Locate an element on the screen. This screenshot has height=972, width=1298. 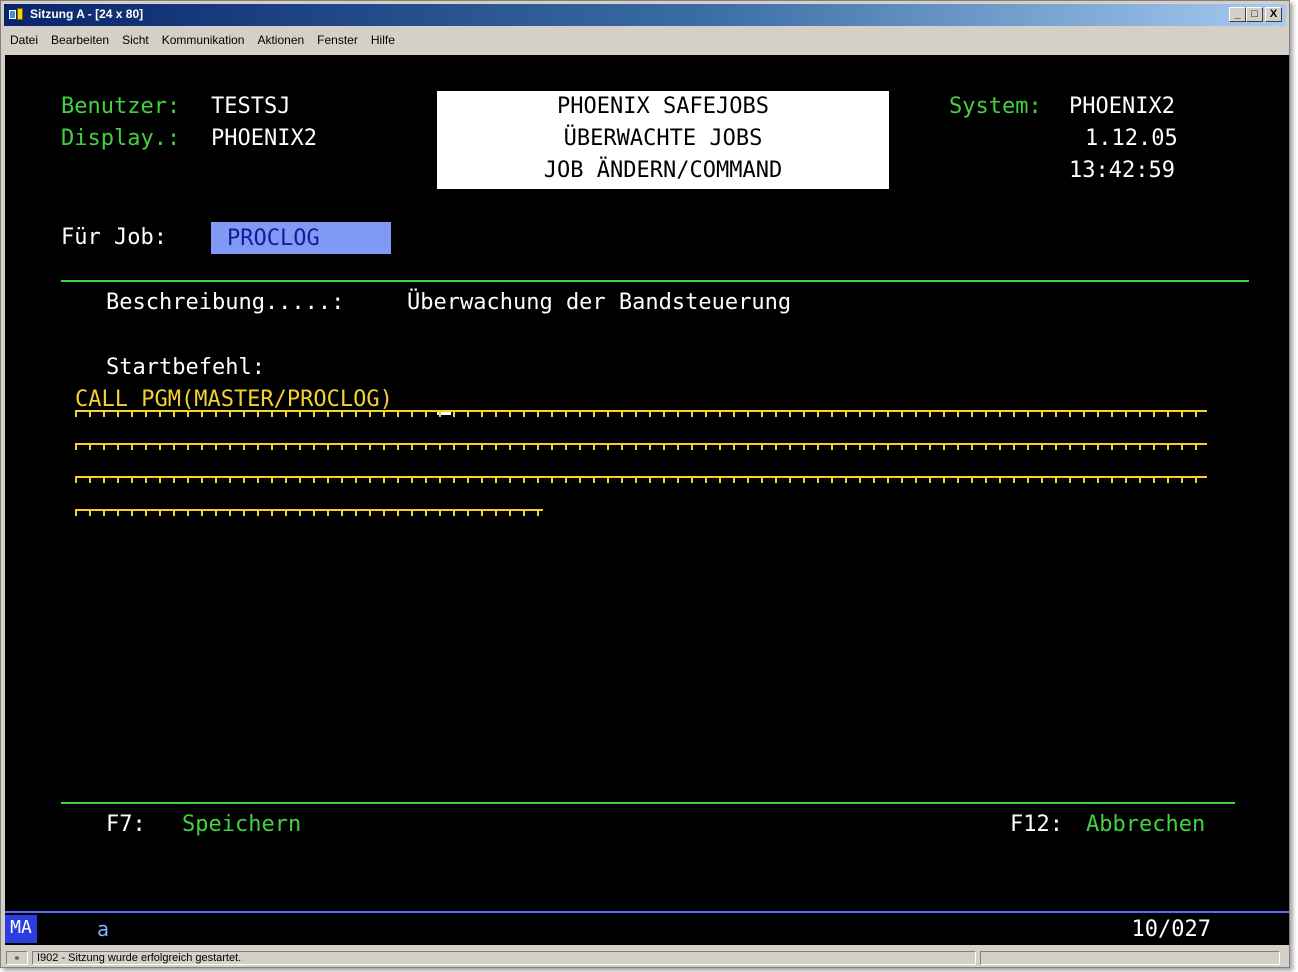
display-value: PHOENIX2 is located at coordinates (264, 138).